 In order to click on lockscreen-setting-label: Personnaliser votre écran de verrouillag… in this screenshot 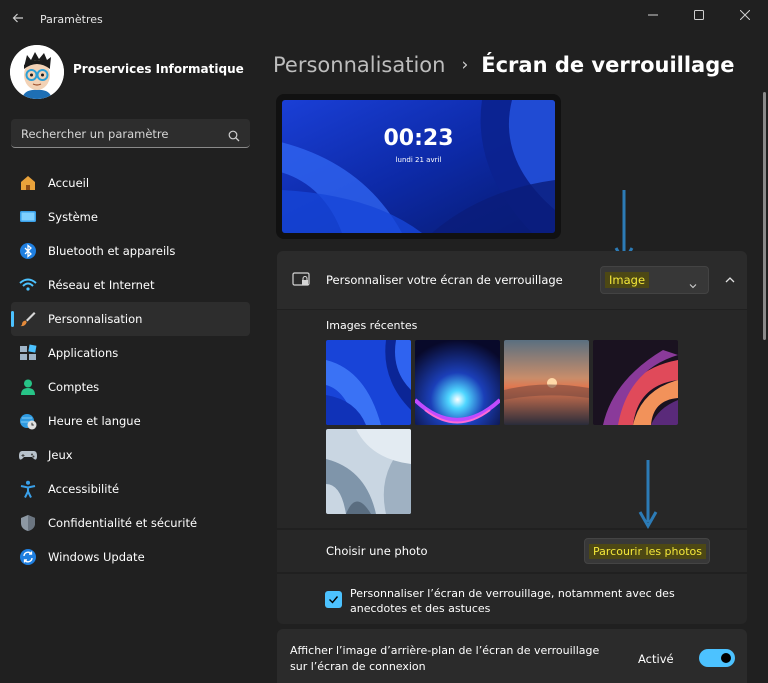, I will do `click(444, 280)`.